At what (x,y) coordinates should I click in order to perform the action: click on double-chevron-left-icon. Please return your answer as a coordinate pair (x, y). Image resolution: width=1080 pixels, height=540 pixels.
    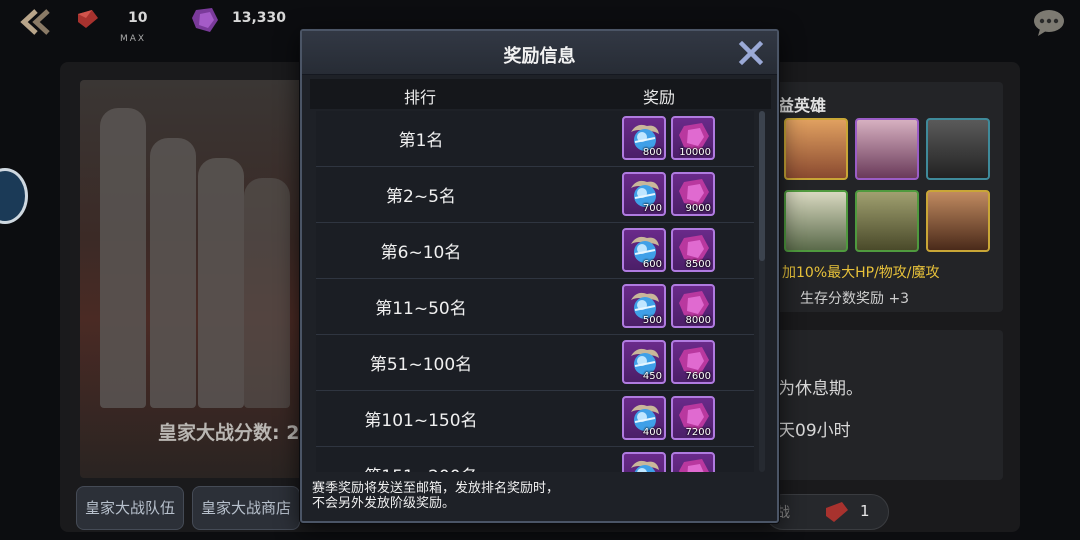
    Looking at the image, I should click on (35, 22).